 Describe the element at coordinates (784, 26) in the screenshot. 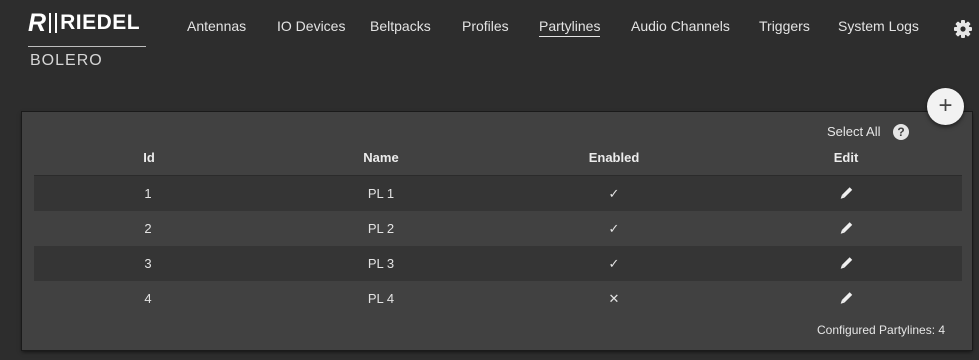

I see `nav-triggers: Triggers` at that location.